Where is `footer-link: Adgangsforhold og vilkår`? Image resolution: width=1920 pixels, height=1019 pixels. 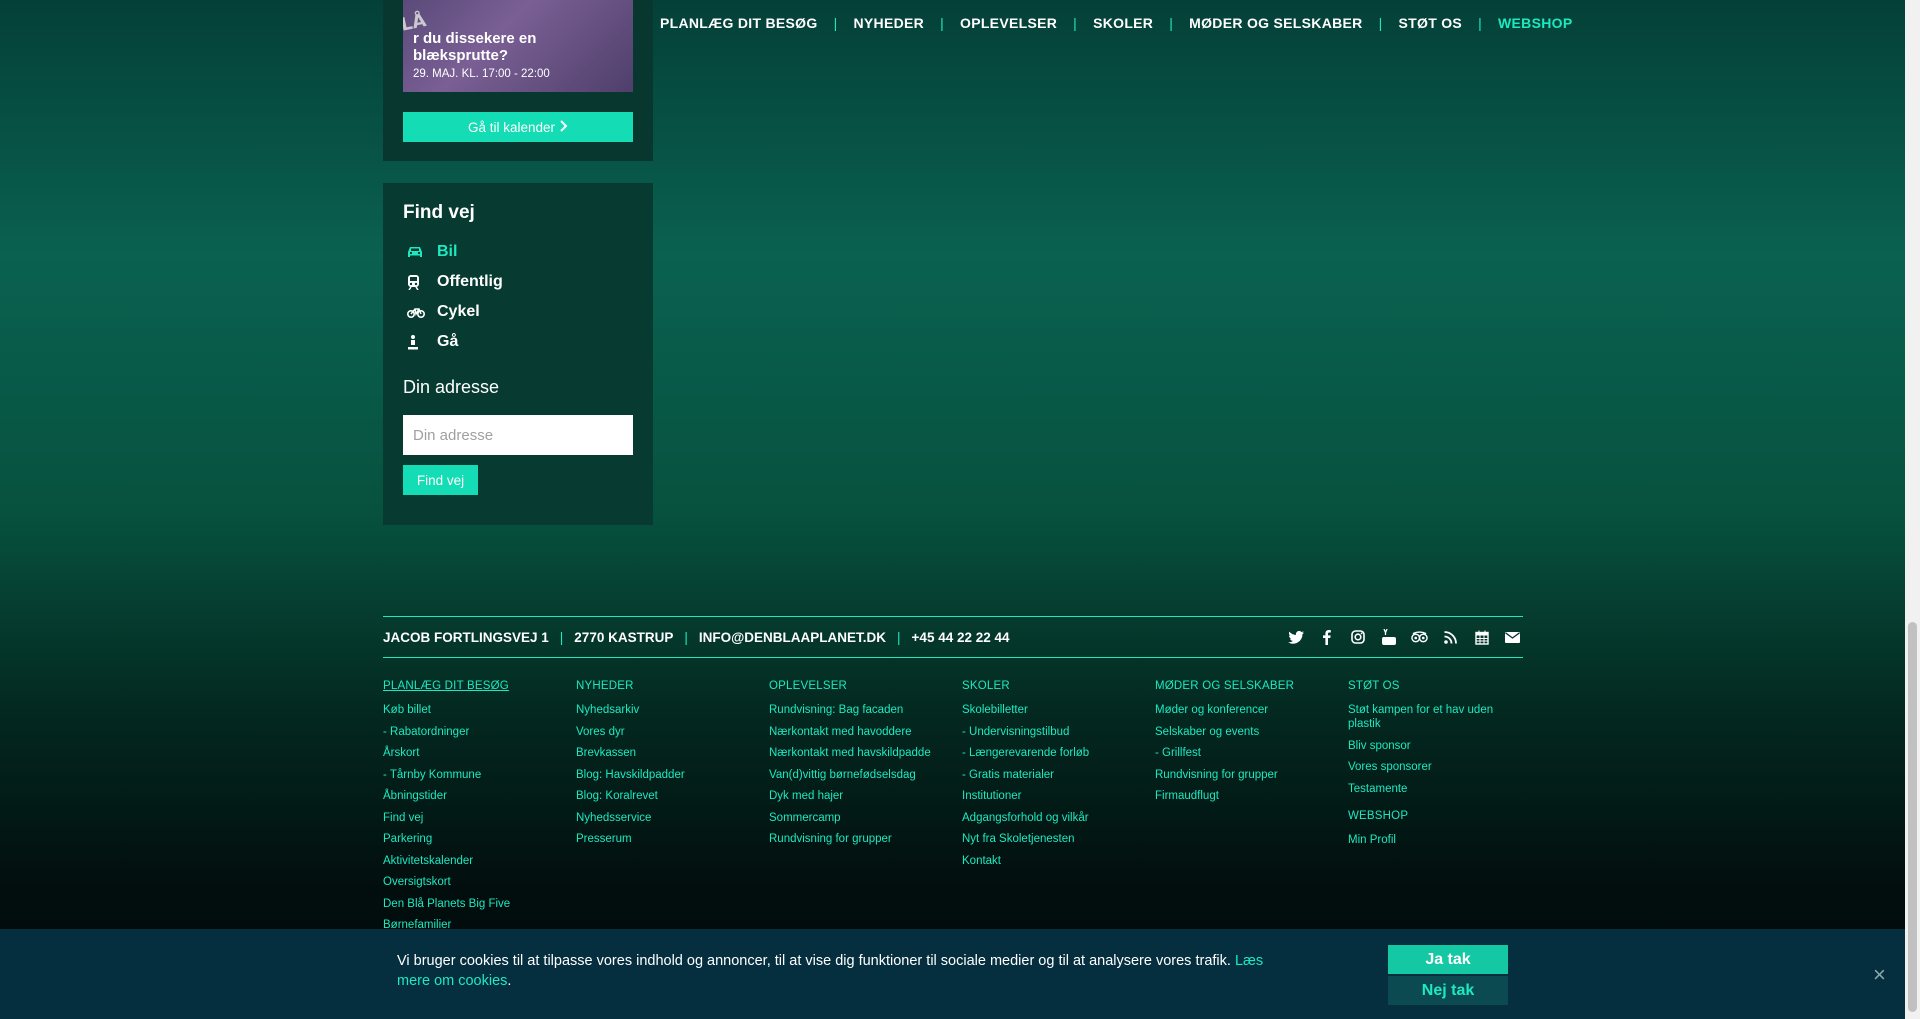
footer-link: Adgangsforhold og vilkår is located at coordinates (1049, 818).